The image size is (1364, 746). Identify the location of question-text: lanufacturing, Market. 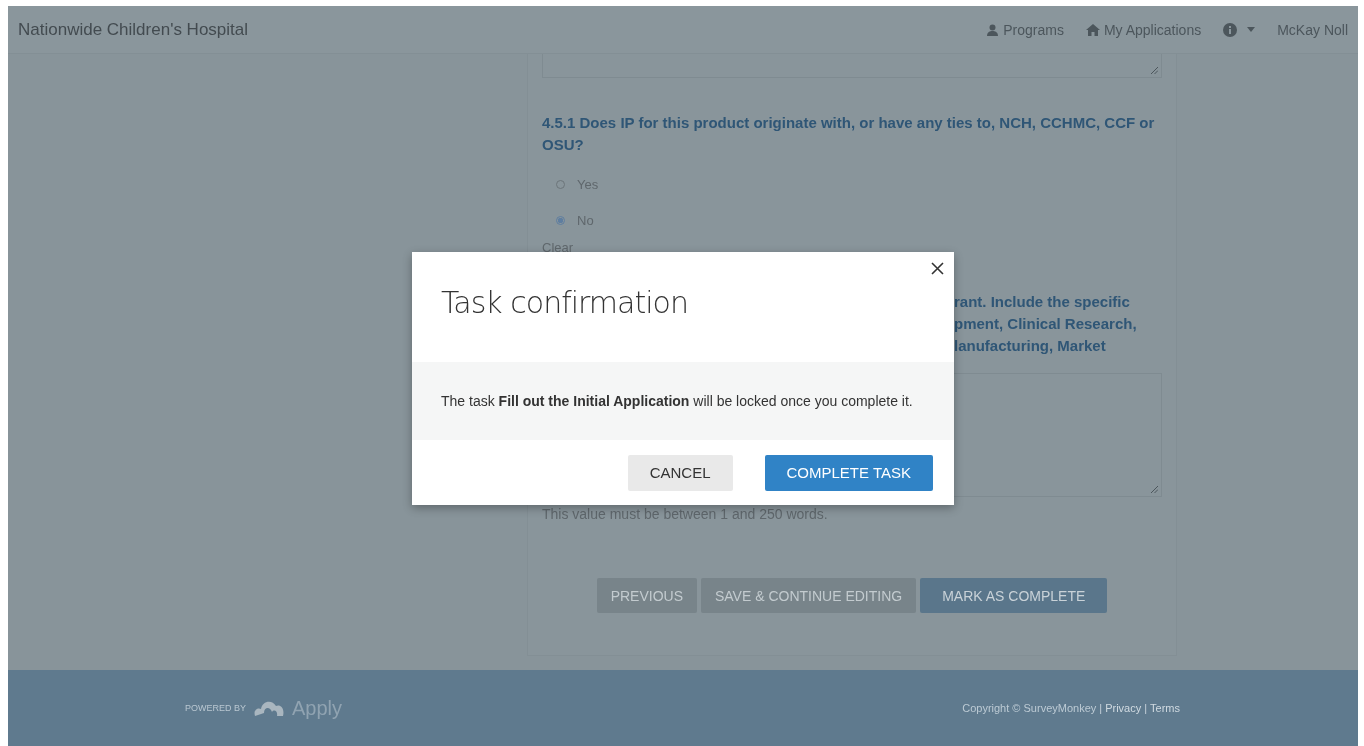
(1030, 346).